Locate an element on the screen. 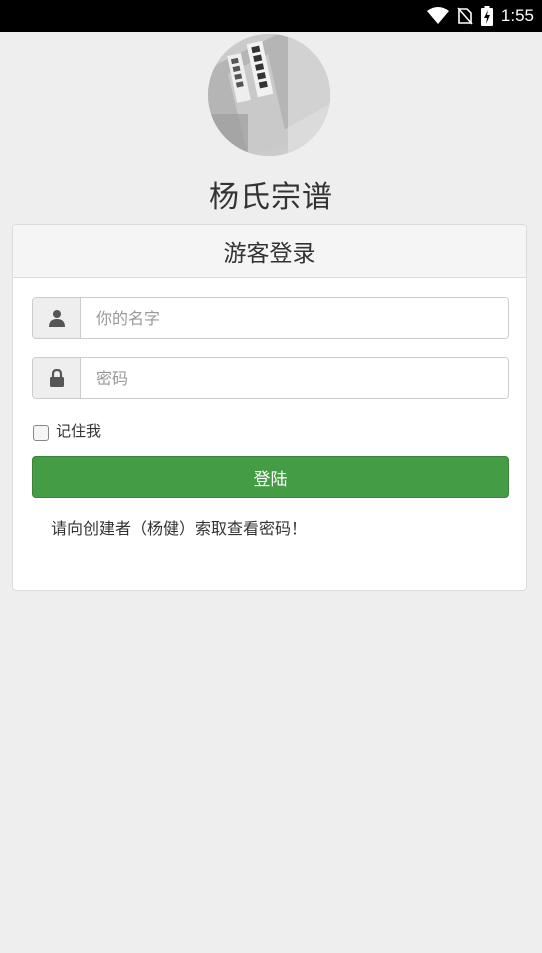 This screenshot has width=542, height=953. username-input is located at coordinates (294, 318).